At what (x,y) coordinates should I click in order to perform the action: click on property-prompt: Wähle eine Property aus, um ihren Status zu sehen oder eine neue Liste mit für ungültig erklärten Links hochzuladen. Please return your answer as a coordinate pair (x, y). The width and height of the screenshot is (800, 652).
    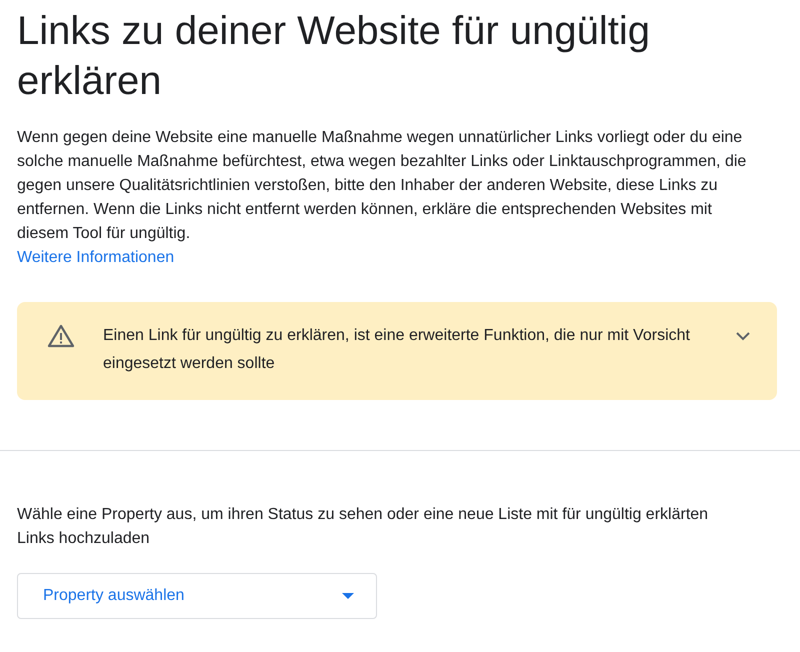
    Looking at the image, I should click on (363, 527).